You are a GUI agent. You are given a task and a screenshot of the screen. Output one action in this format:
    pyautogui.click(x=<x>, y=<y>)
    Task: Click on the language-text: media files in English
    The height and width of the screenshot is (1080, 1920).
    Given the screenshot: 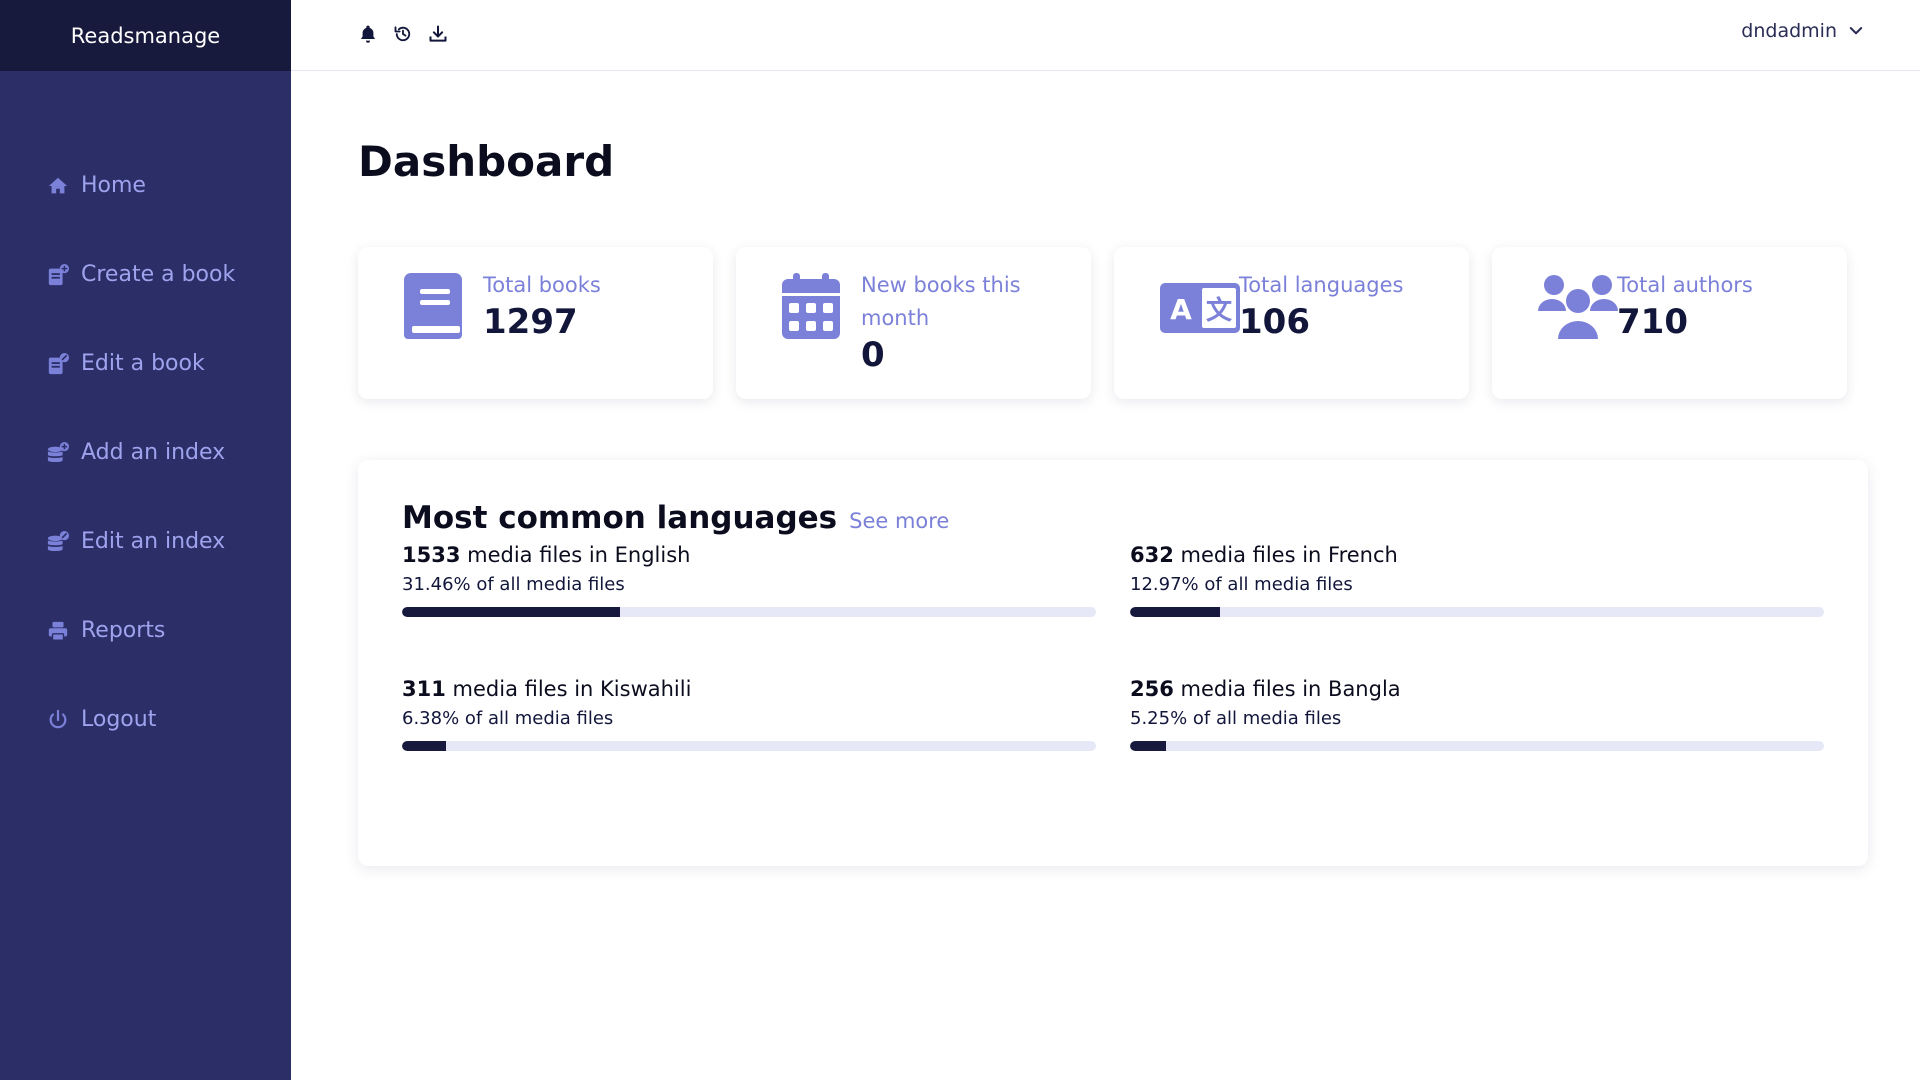 What is the action you would take?
    pyautogui.click(x=579, y=555)
    